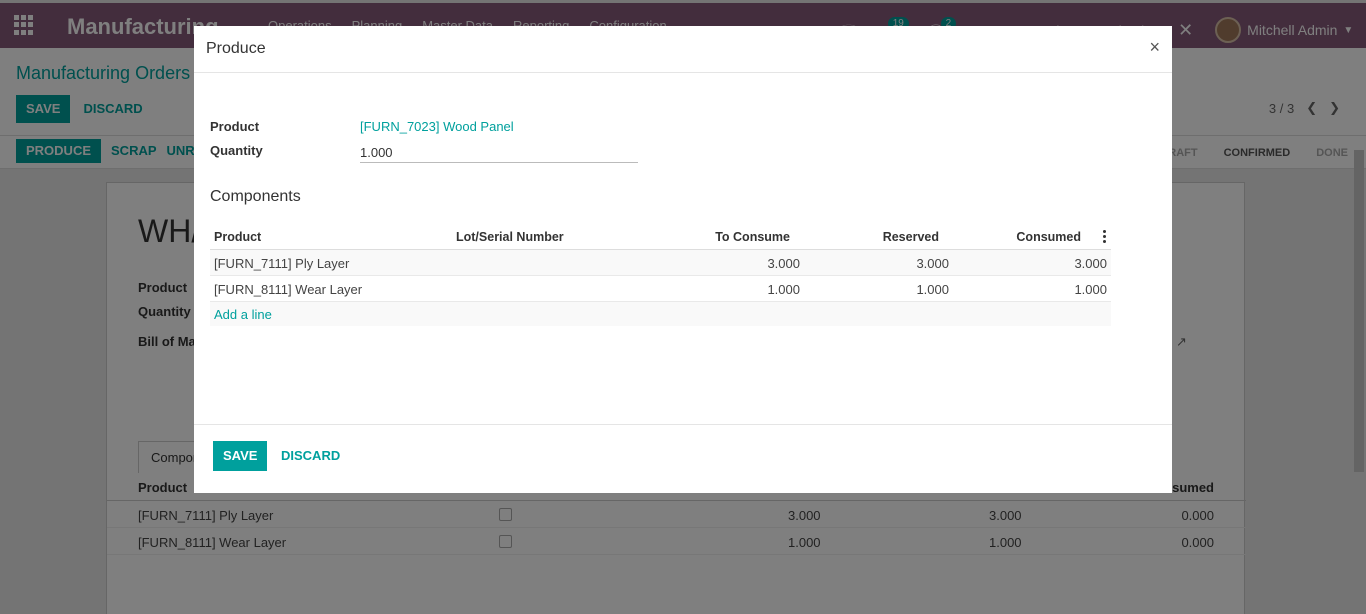 This screenshot has height=614, width=1366. I want to click on column-to-consume: To Consume, so click(752, 237).